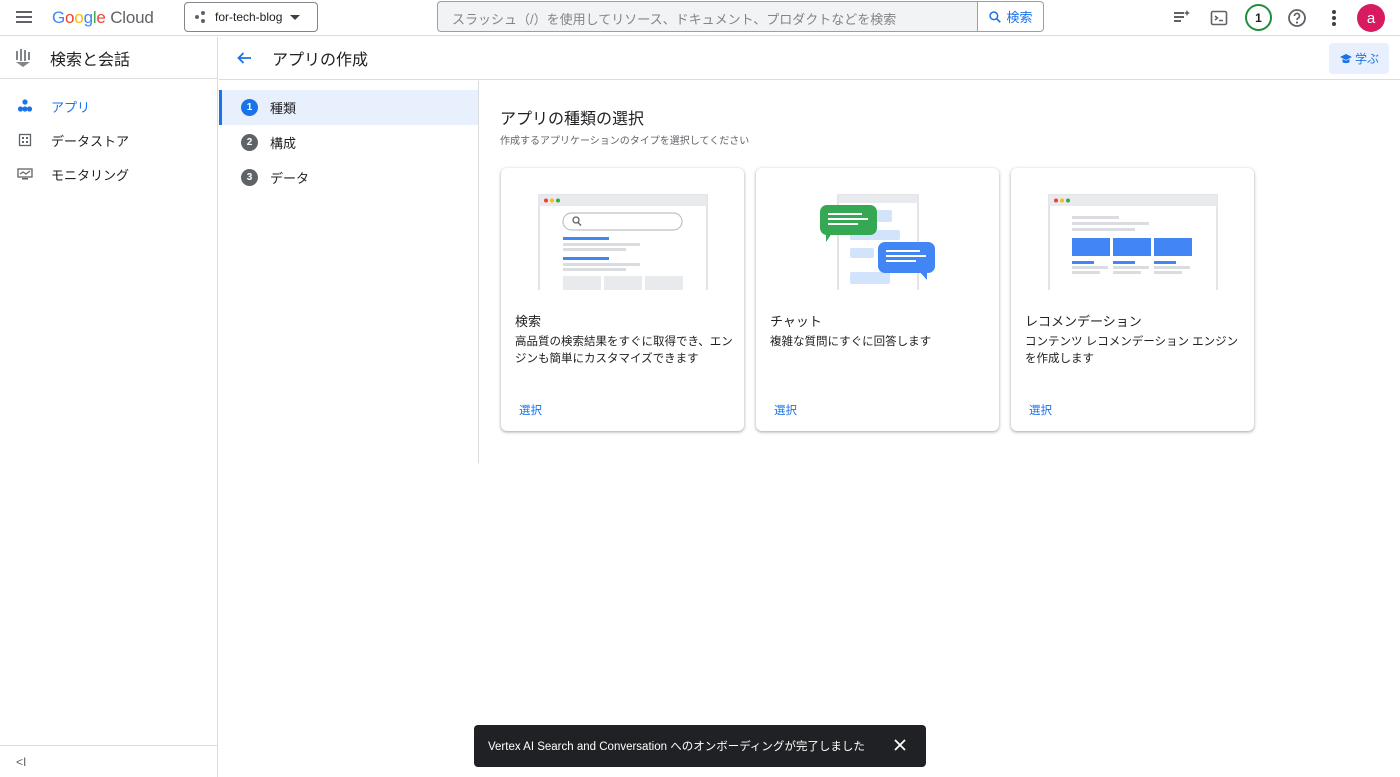  Describe the element at coordinates (109, 407) in the screenshot. I see `sidebar: 検索と会話 アプリ データストア モニタリング <I` at that location.